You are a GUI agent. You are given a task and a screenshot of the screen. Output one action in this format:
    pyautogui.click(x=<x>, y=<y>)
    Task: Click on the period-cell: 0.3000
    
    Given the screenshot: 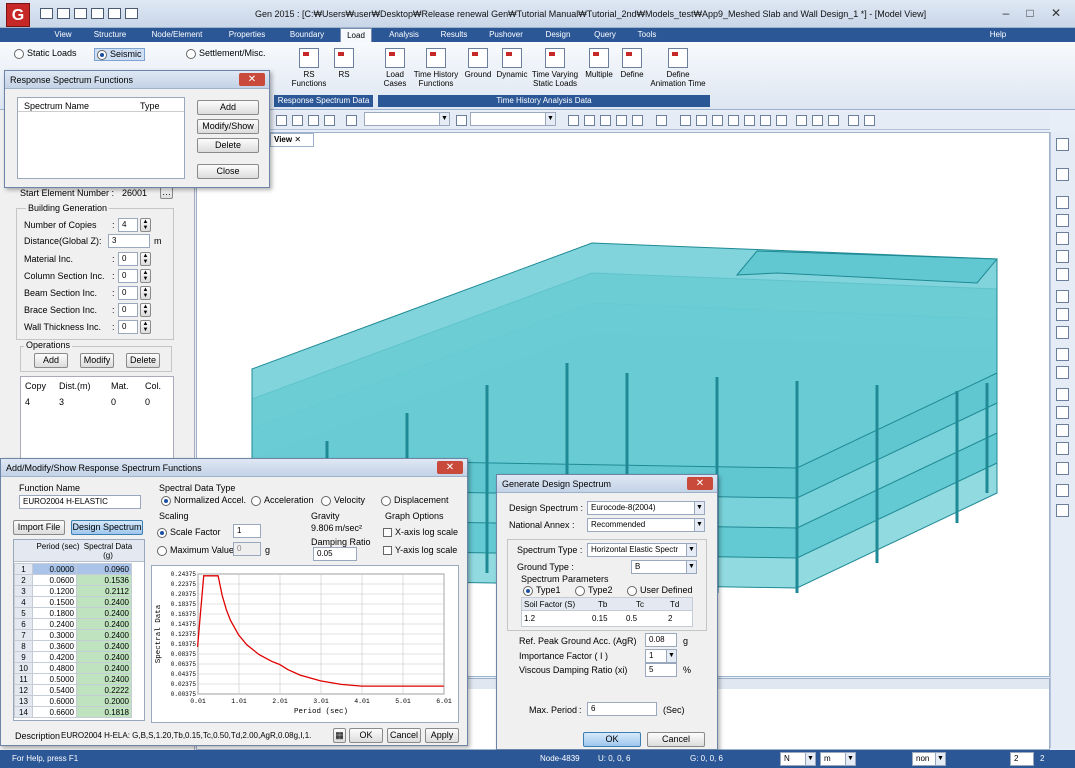 What is the action you would take?
    pyautogui.click(x=54, y=635)
    